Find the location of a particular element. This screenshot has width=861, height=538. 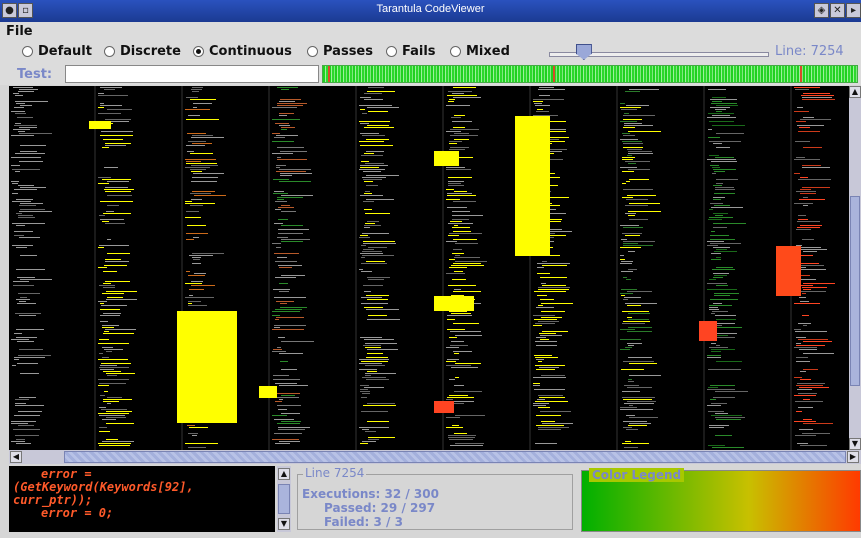

mode-fails: Fails is located at coordinates (411, 51).